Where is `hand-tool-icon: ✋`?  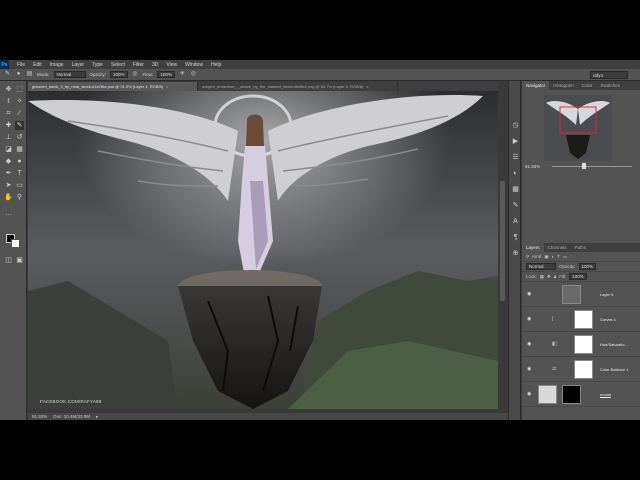 hand-tool-icon: ✋ is located at coordinates (8, 197).